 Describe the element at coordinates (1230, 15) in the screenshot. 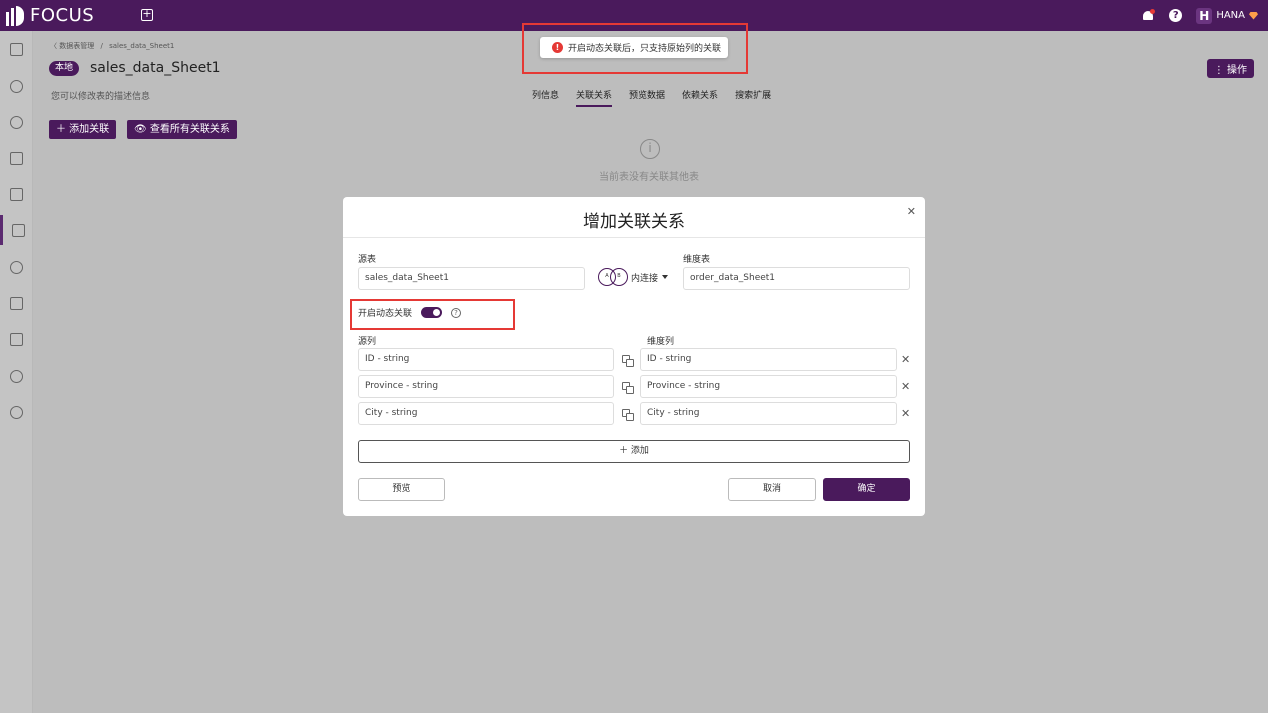

I see `user-name: HANA` at that location.